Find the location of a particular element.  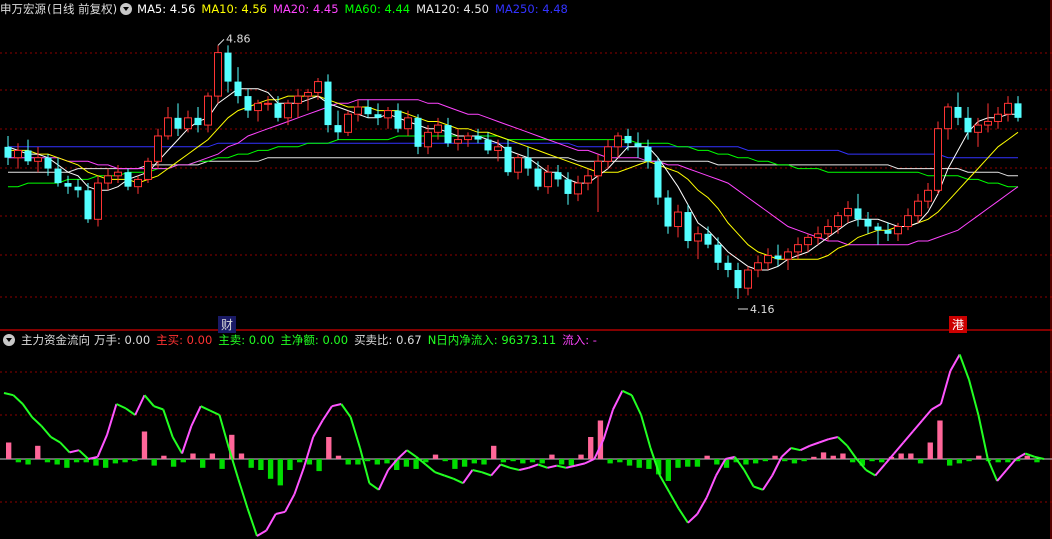

high-price-label: 4.86 is located at coordinates (238, 38).